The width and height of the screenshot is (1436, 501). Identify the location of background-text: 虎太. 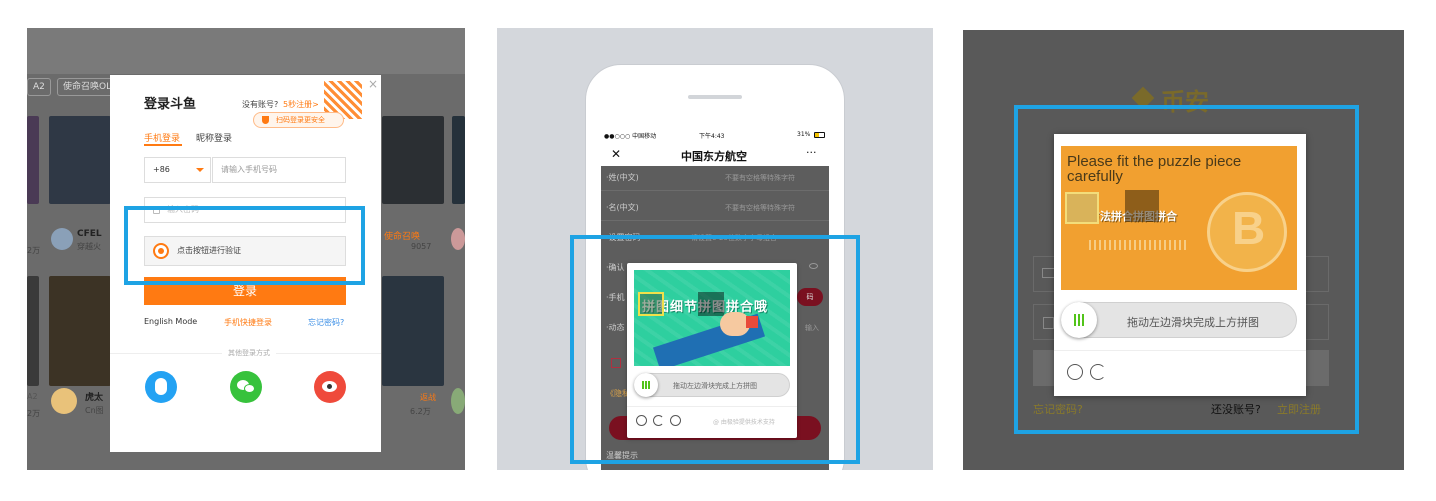
(94, 398).